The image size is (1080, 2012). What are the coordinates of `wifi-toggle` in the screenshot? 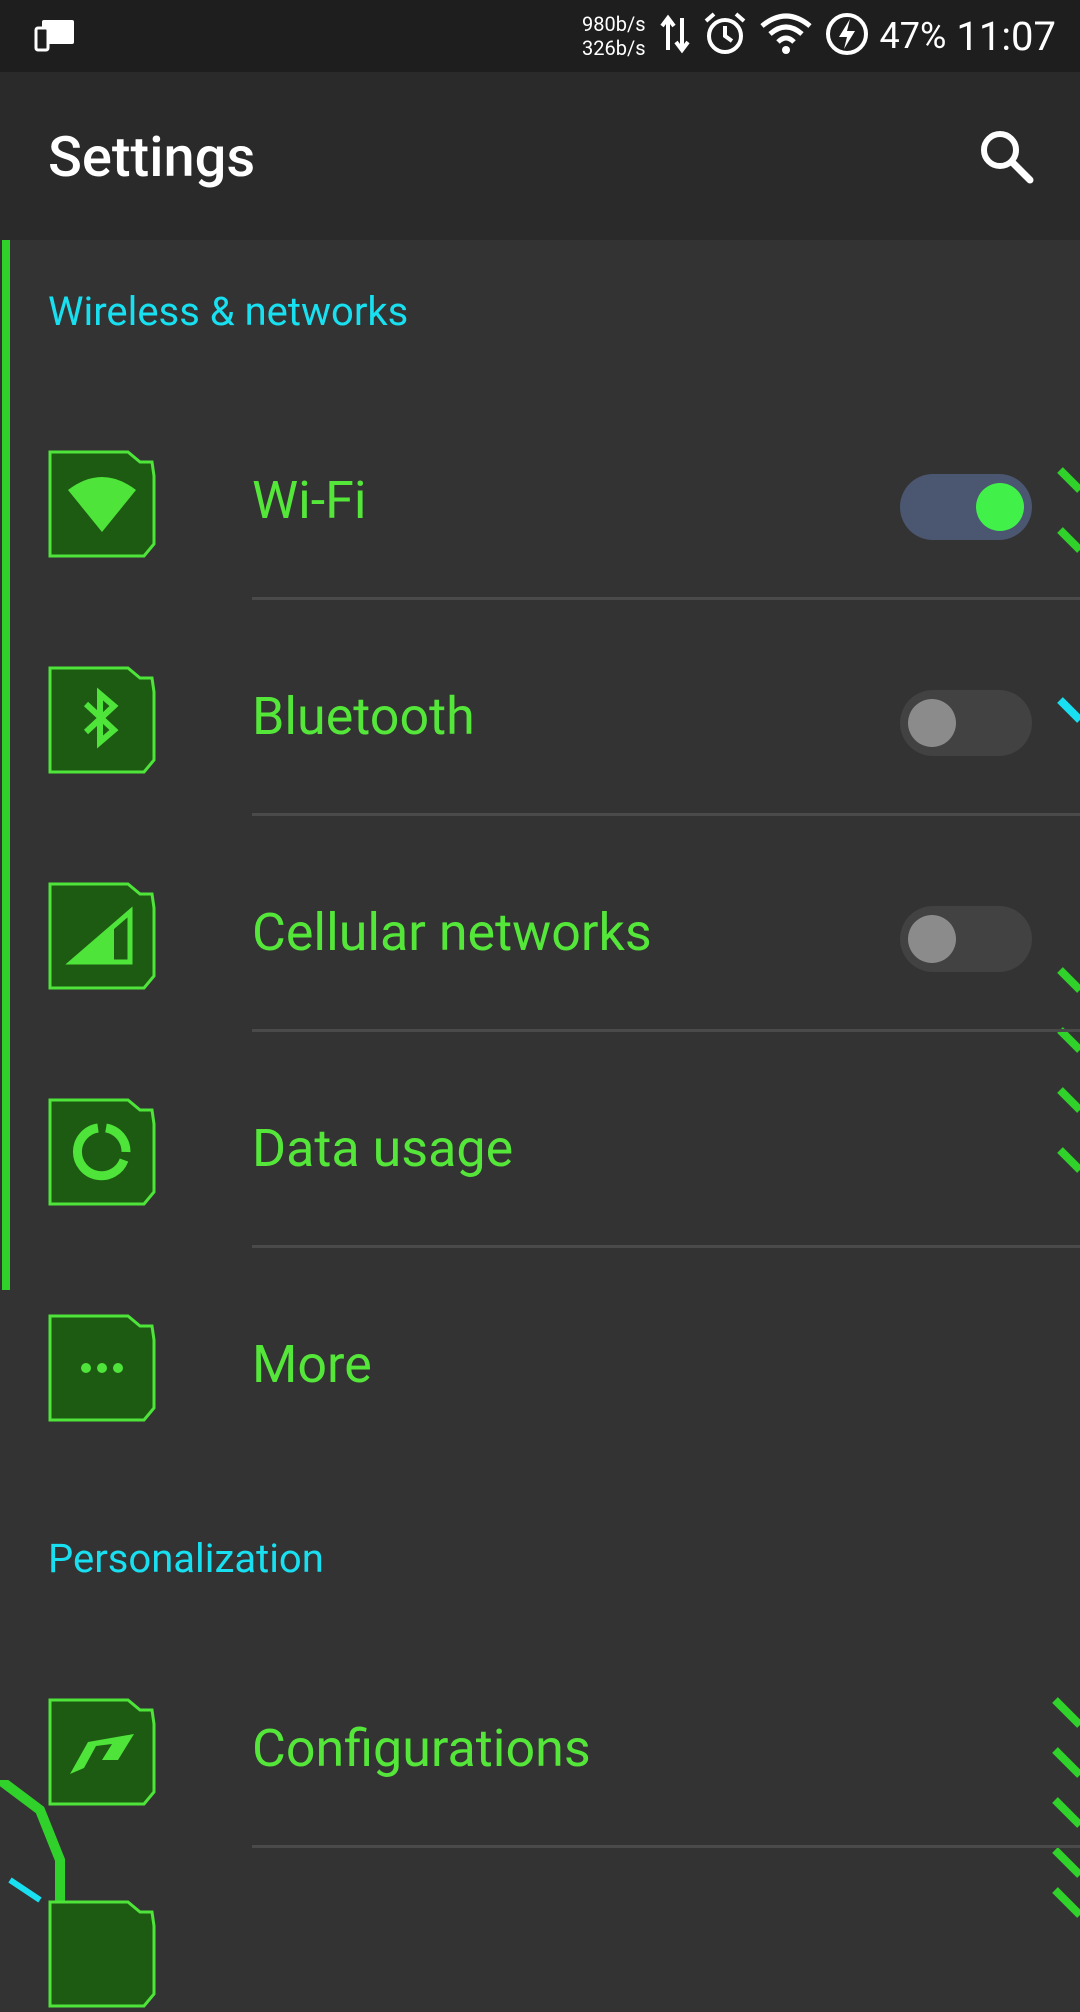 It's located at (966, 507).